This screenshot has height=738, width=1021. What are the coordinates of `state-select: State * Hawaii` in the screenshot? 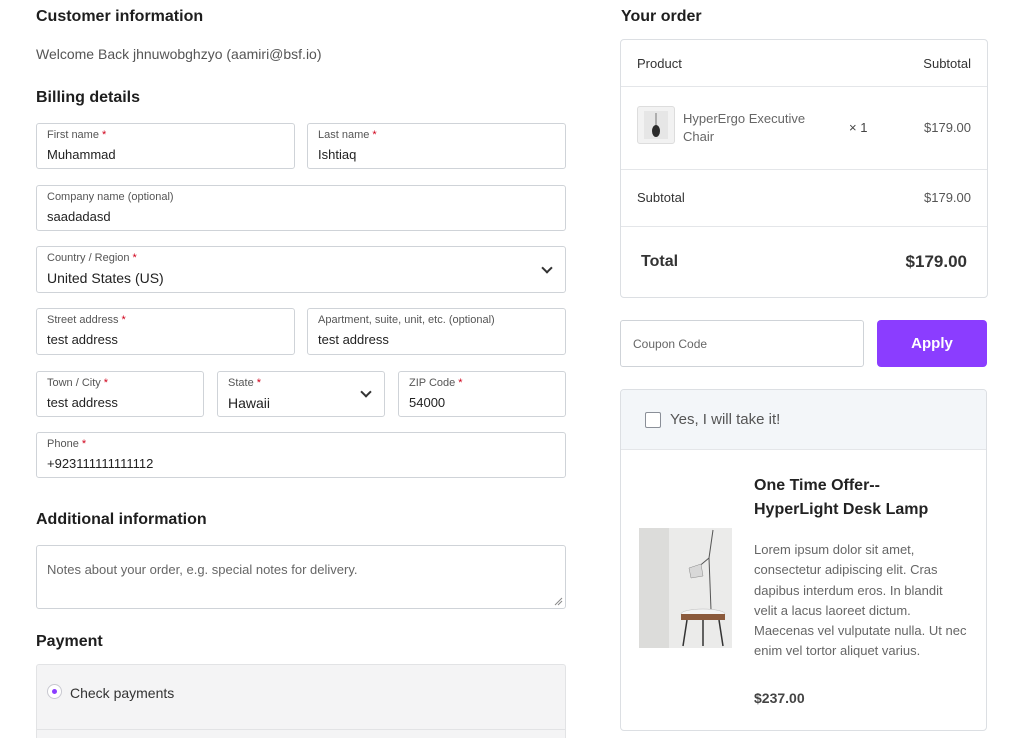 It's located at (301, 394).